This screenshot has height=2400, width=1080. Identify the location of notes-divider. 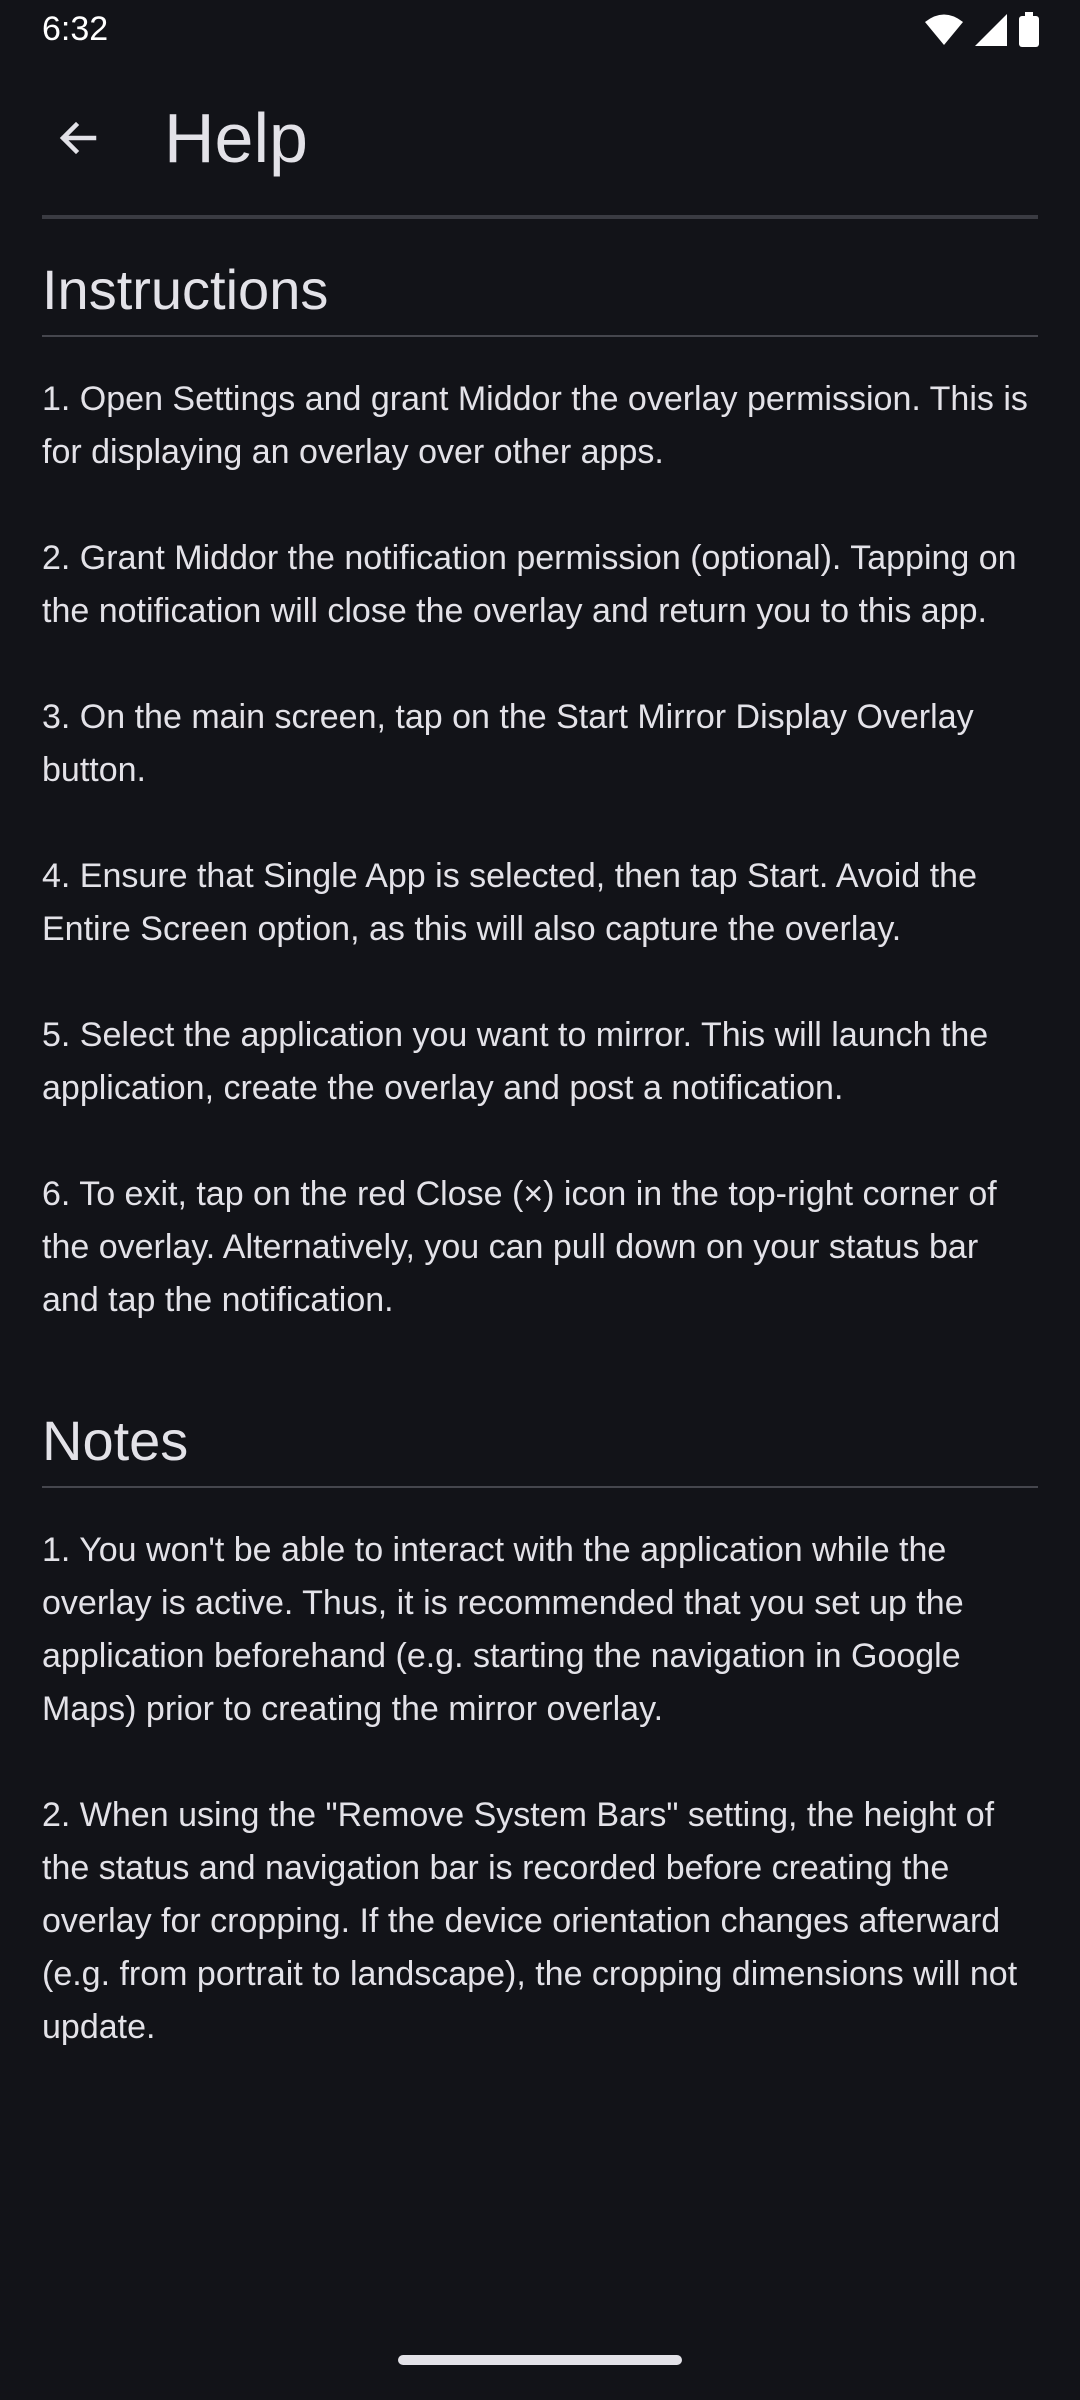
(540, 1487).